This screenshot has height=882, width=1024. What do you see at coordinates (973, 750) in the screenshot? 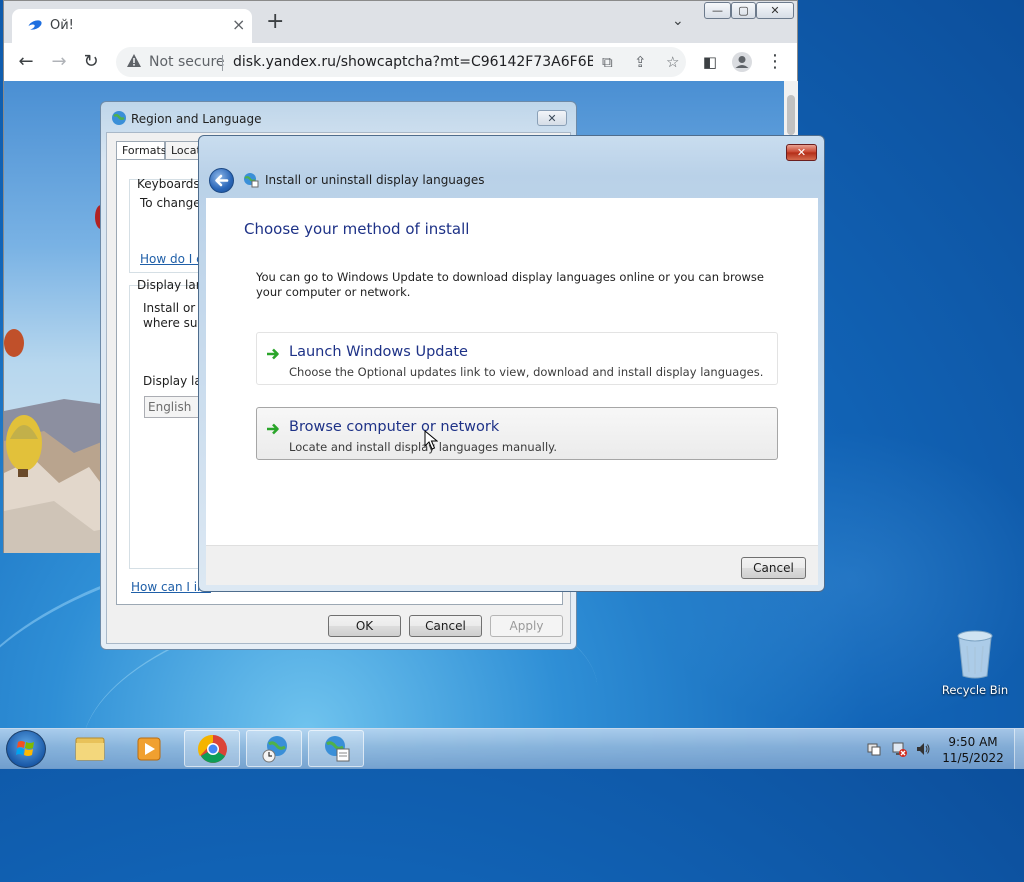
I see `system-clock: 9:50 AM 11/5/2022` at bounding box center [973, 750].